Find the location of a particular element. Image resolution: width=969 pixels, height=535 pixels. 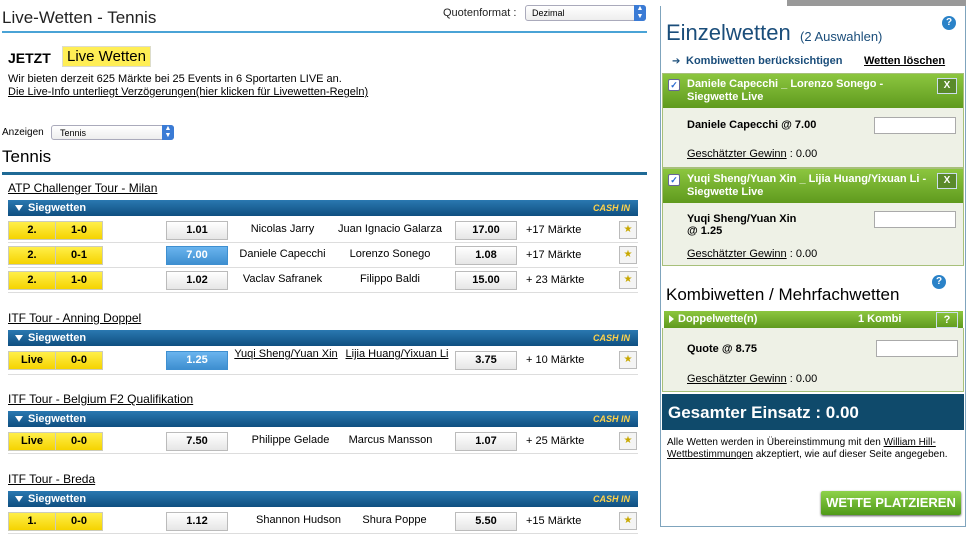

header-rule is located at coordinates (324, 32).